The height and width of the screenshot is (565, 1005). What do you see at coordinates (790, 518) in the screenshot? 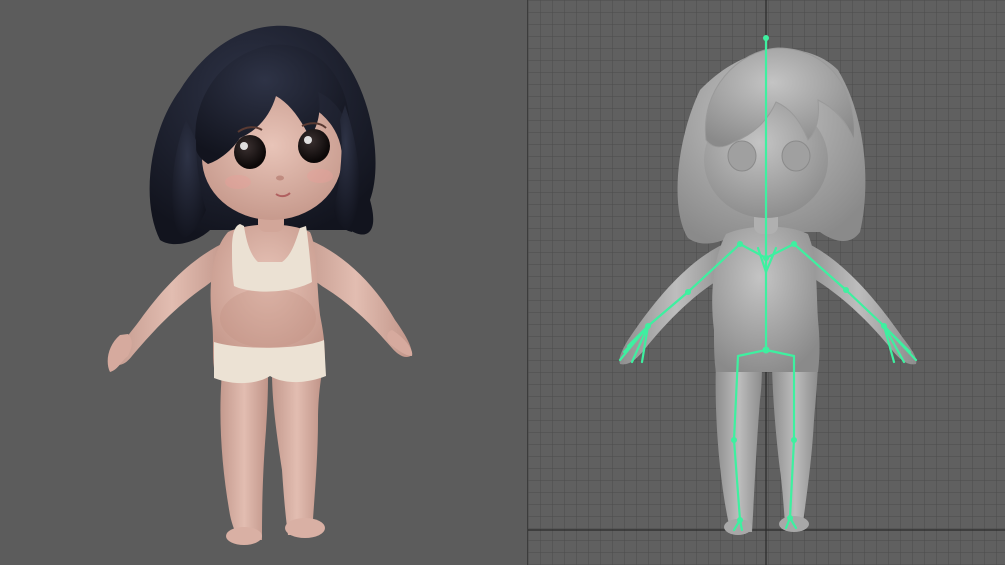
I see `joint-ankle-right` at bounding box center [790, 518].